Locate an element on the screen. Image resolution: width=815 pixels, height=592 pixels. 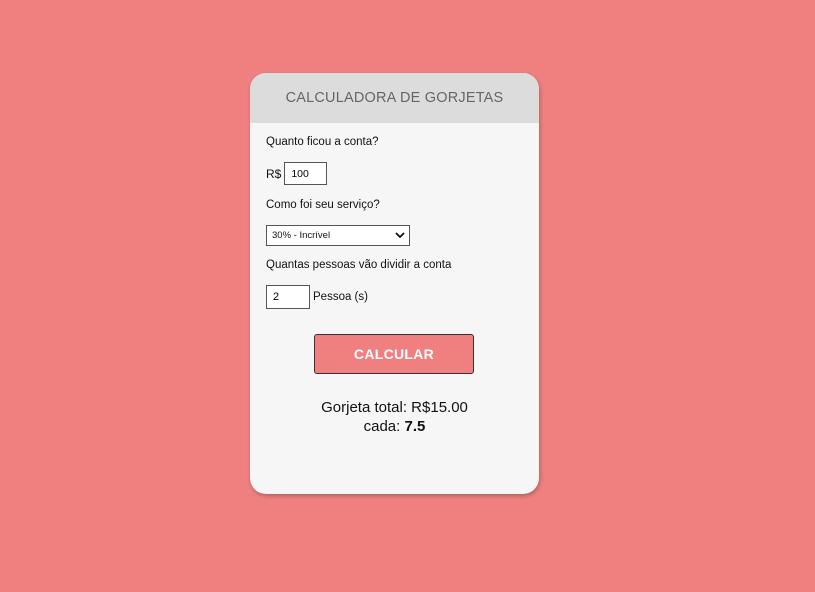
card-header: CALCULADORA DE GORJETAS is located at coordinates (394, 98).